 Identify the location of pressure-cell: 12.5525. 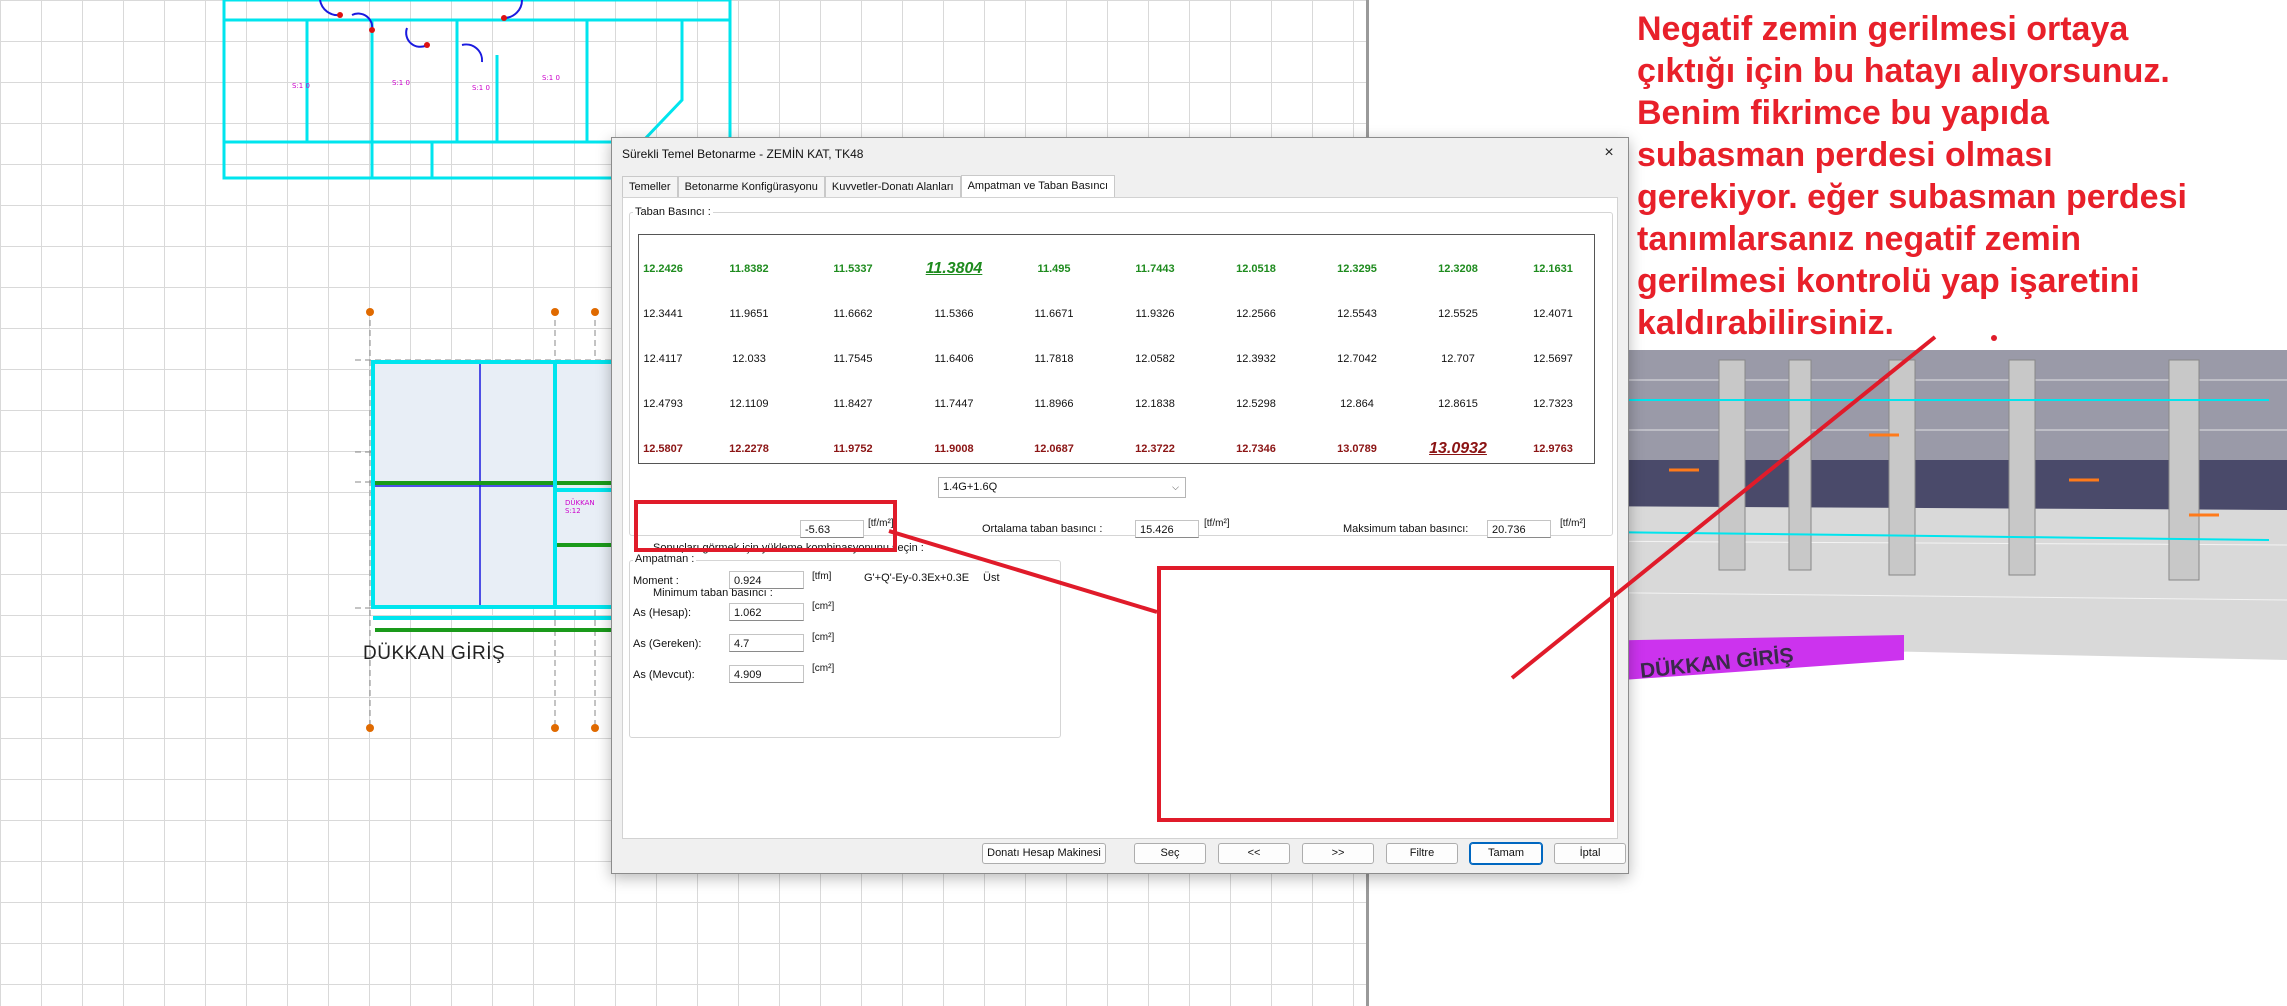
(1458, 314).